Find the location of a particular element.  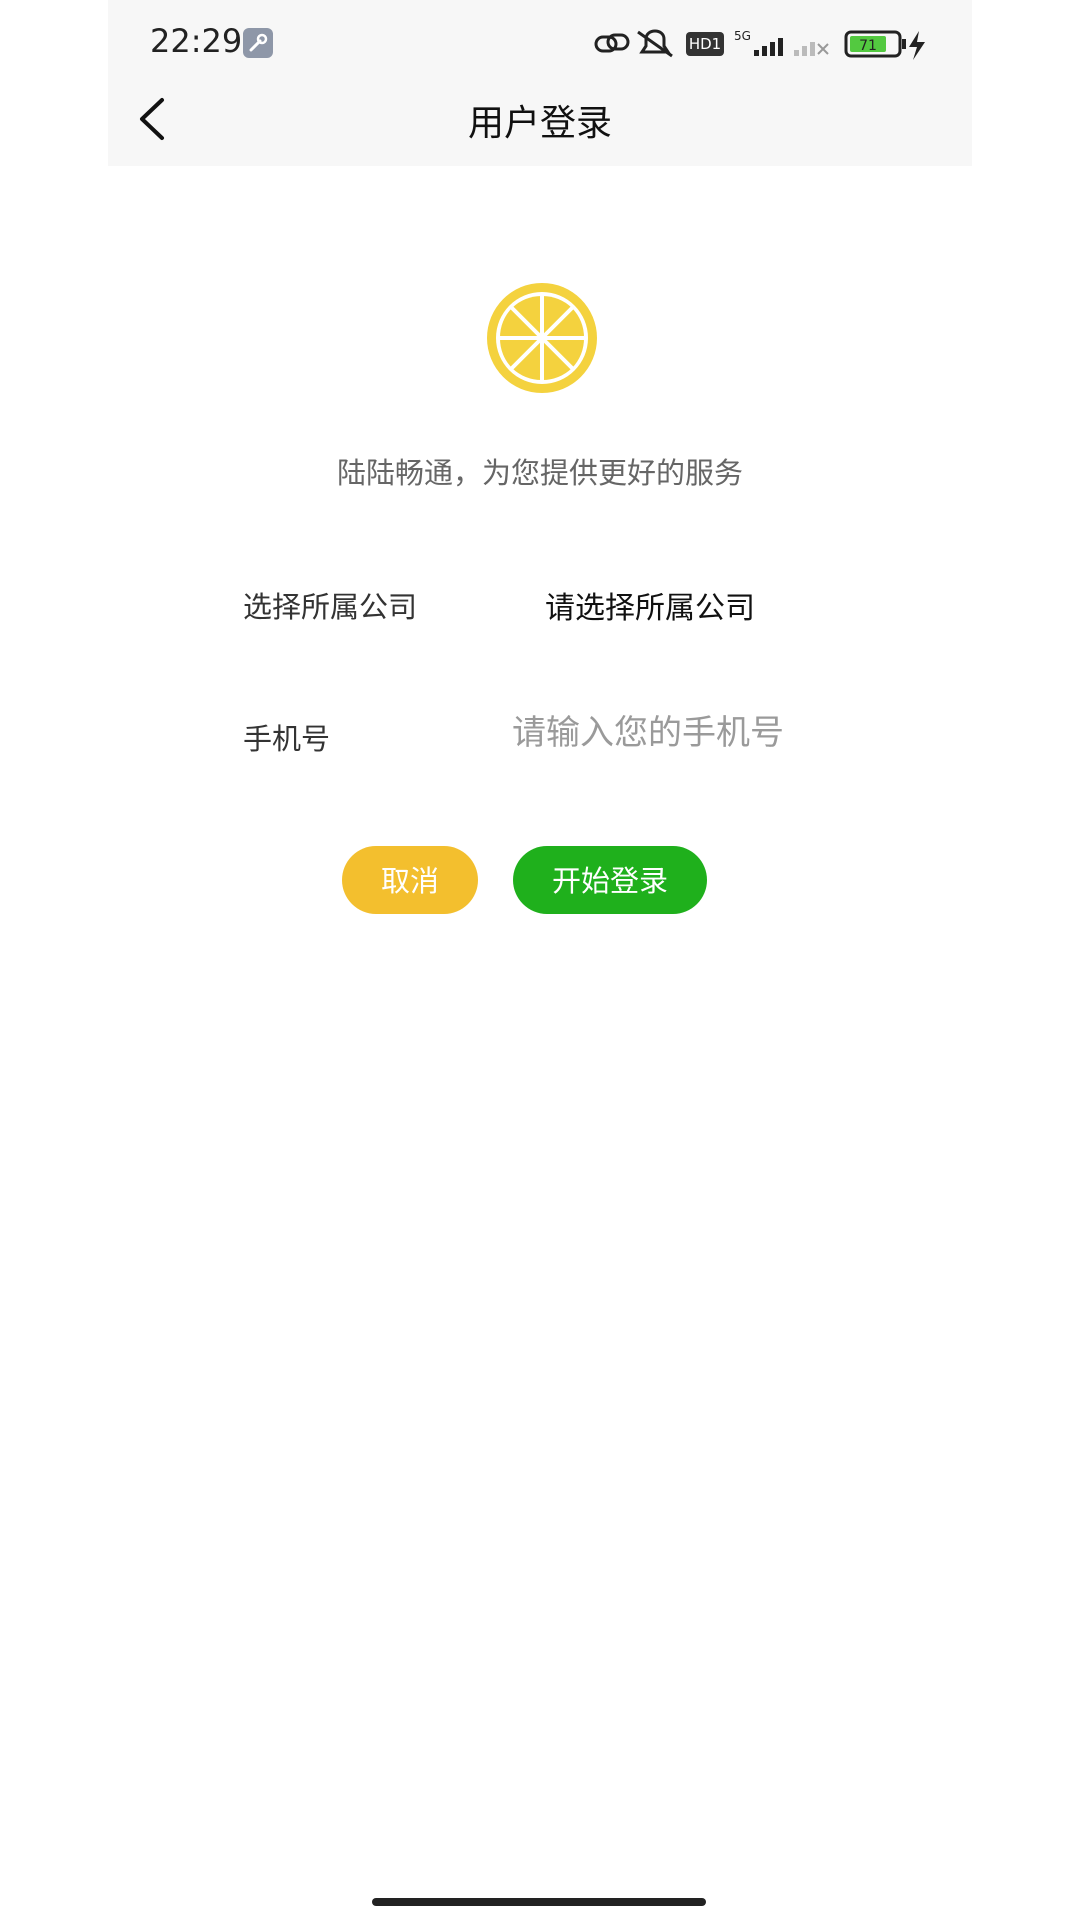

status-icons: HD1 5G 71 is located at coordinates (762, 45).